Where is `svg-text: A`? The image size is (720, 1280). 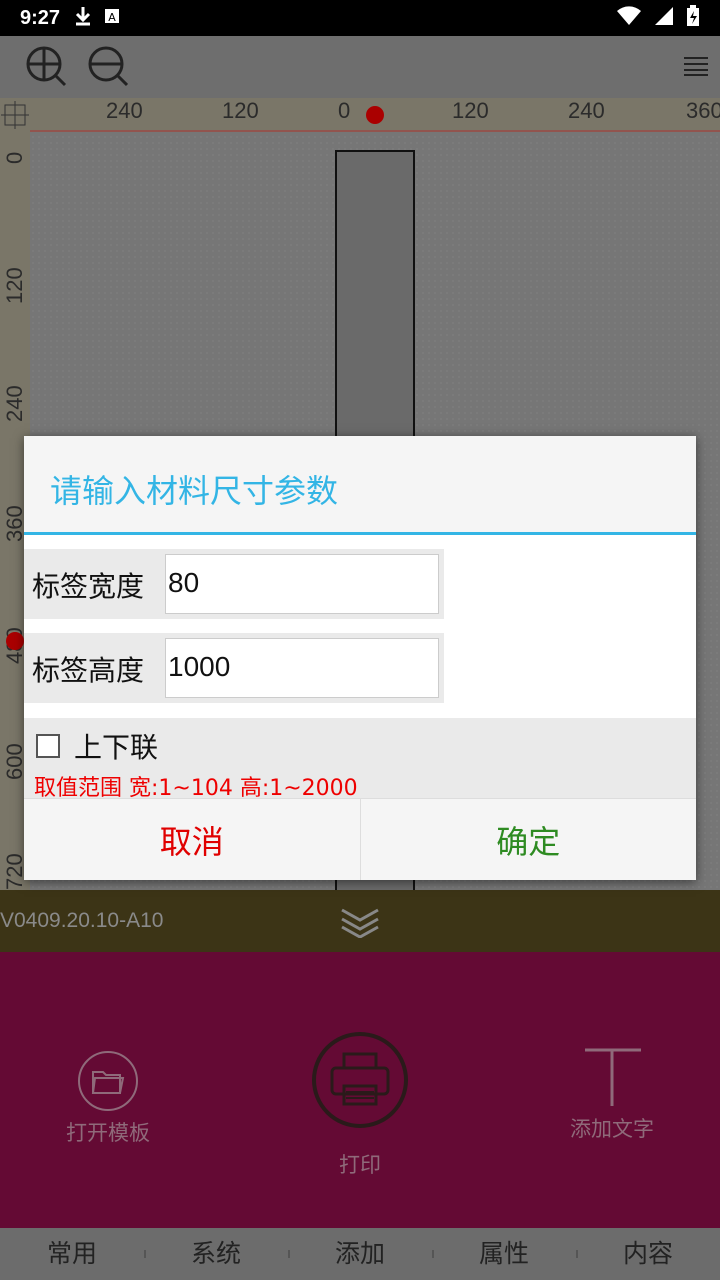
svg-text: A is located at coordinates (112, 17).